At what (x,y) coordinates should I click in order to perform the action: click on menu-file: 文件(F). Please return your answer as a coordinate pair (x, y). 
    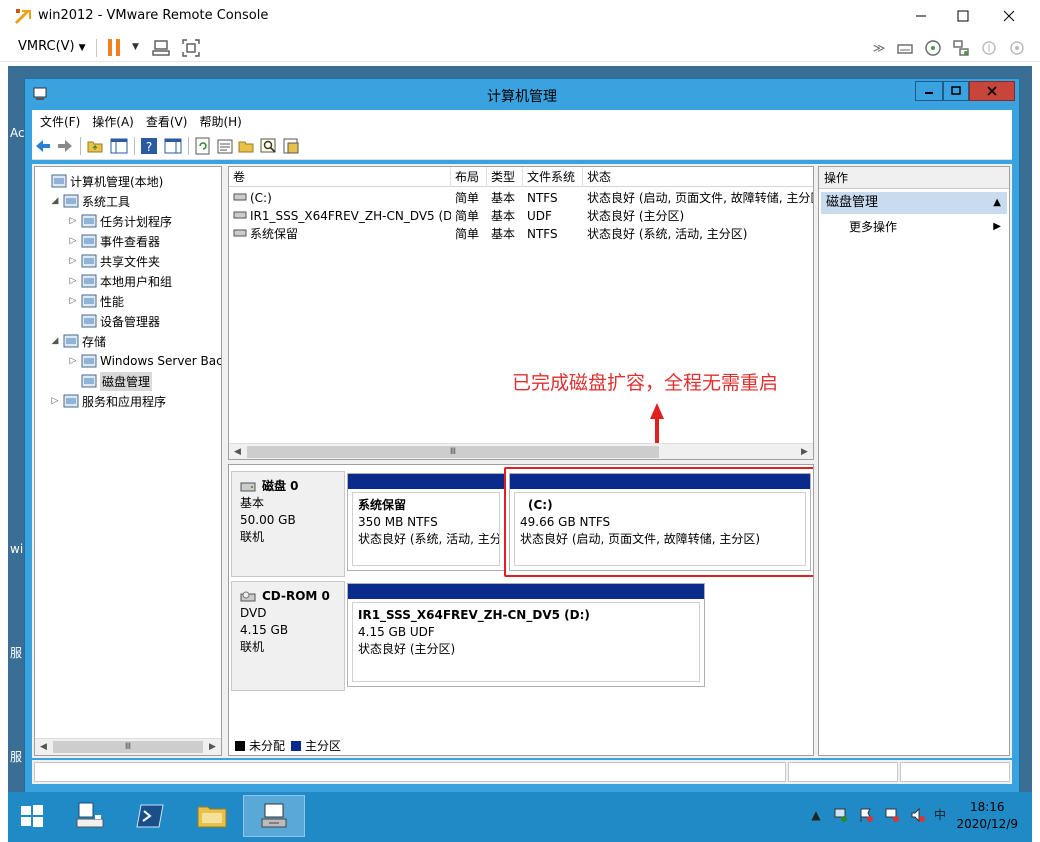
    Looking at the image, I should click on (60, 121).